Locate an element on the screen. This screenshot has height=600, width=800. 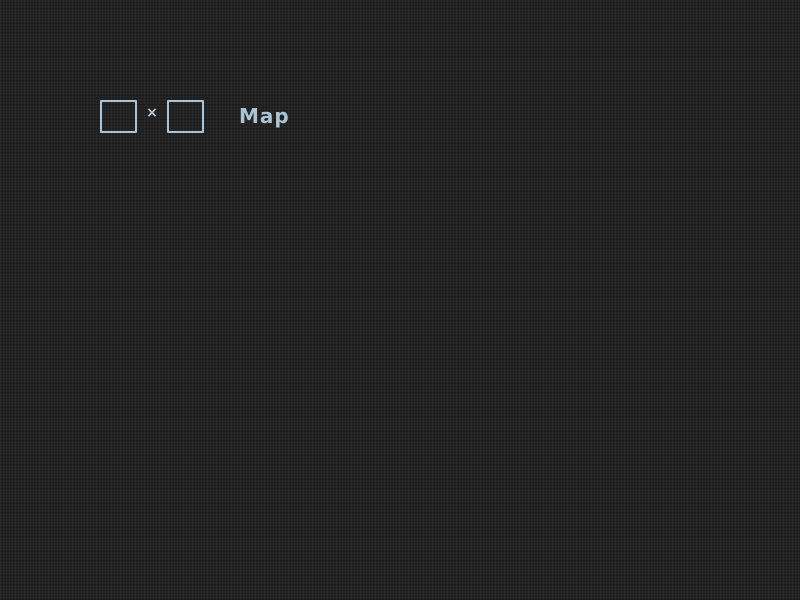
height-input is located at coordinates (185, 116).